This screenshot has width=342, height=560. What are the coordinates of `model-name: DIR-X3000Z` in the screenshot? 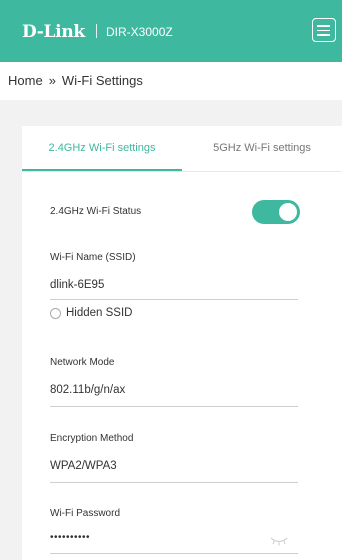 It's located at (139, 32).